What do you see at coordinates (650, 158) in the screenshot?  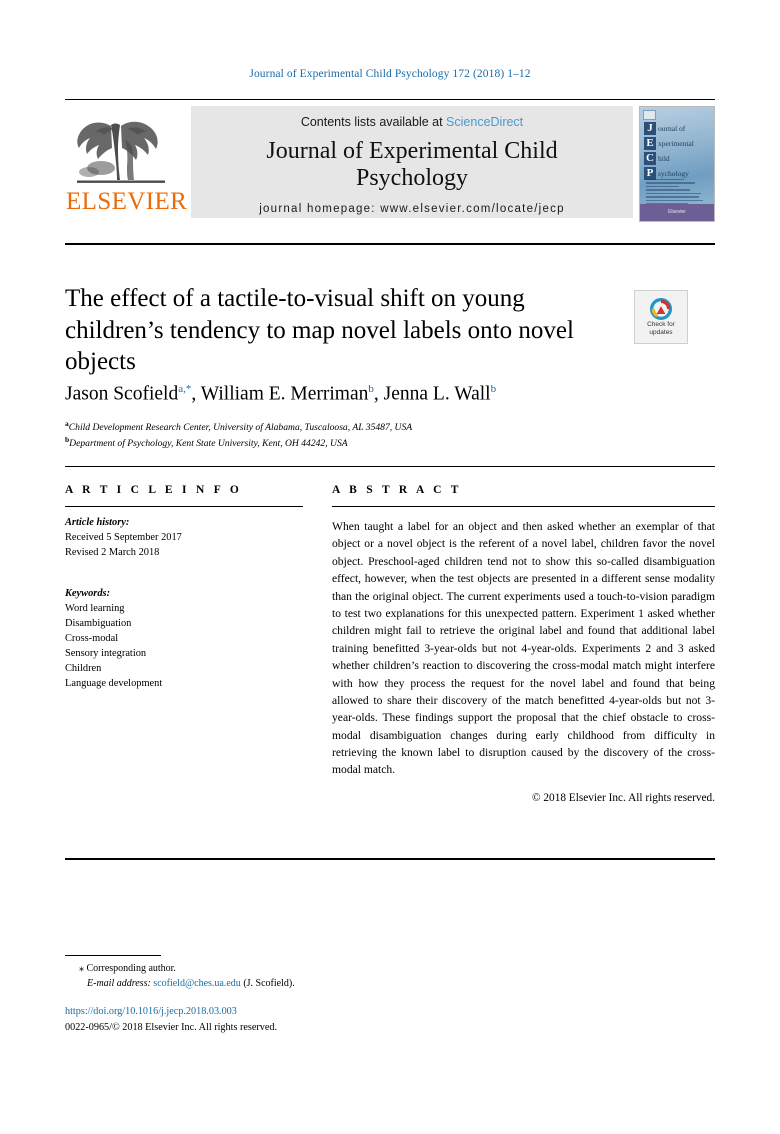 I see `cover-letter: C` at bounding box center [650, 158].